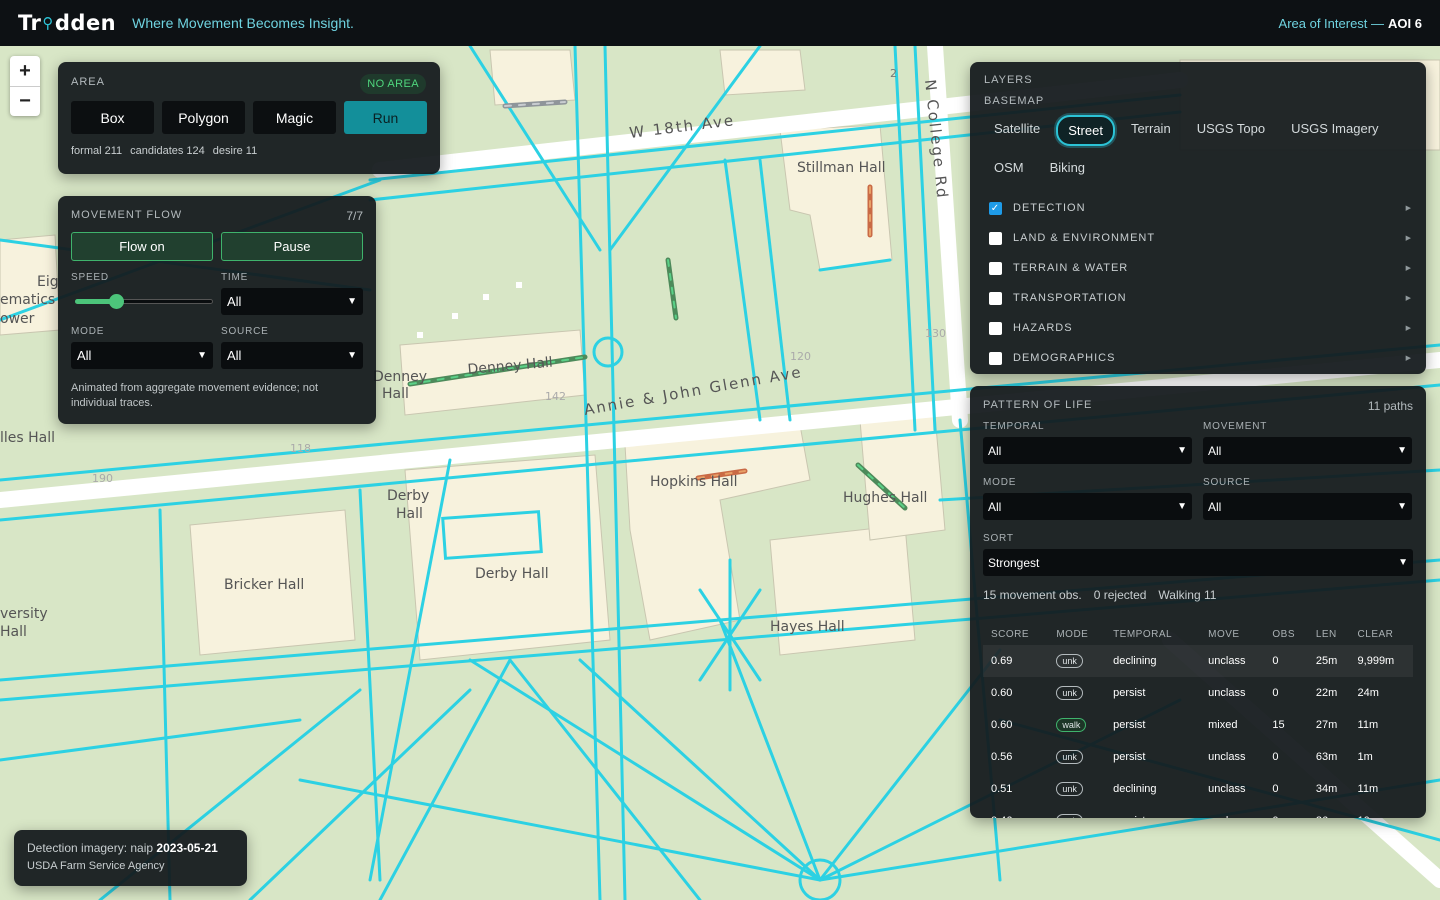 The height and width of the screenshot is (900, 1440). What do you see at coordinates (1087, 450) in the screenshot?
I see `pol-temporal-select: All ▼` at bounding box center [1087, 450].